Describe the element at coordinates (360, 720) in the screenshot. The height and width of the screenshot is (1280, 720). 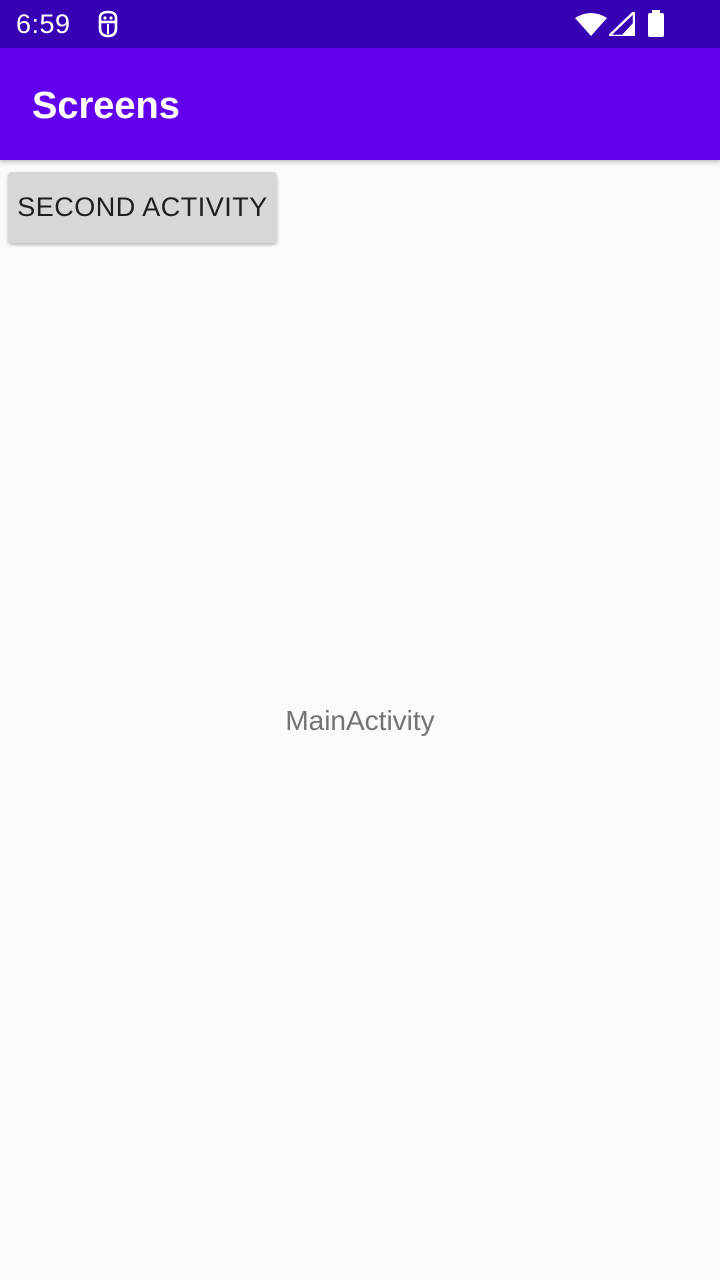
I see `main-activity-label: MainActivity` at that location.